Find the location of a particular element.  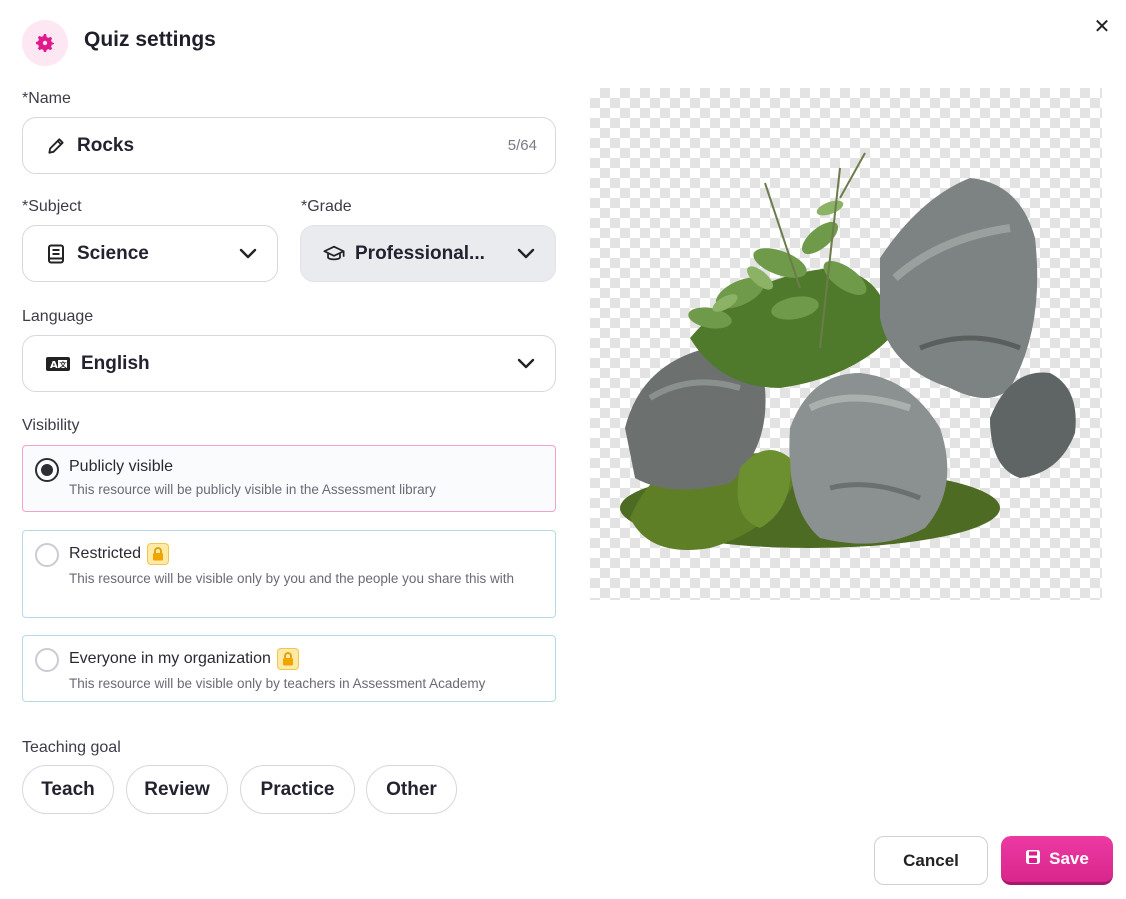

name-char-counter: 5/64 is located at coordinates (522, 145).